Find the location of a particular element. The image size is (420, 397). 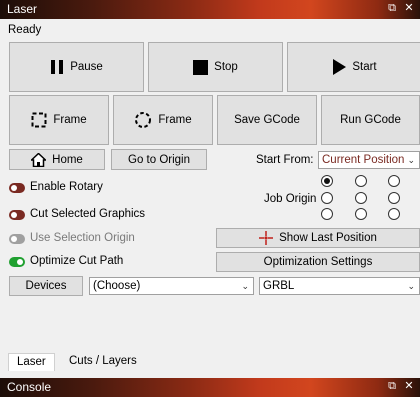

save-gcode-label: Save GCode is located at coordinates (267, 120).